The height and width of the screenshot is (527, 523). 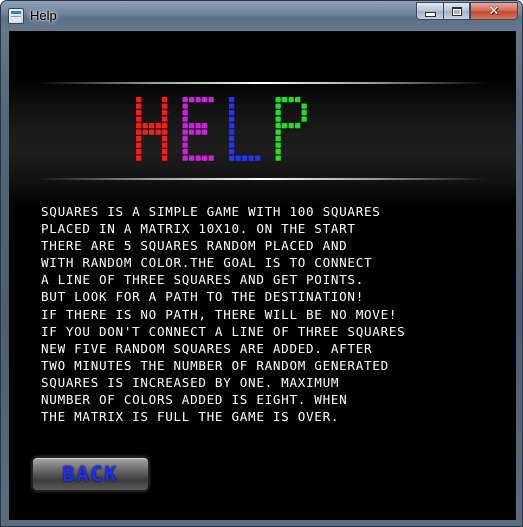 What do you see at coordinates (430, 14) in the screenshot?
I see `minimize-icon` at bounding box center [430, 14].